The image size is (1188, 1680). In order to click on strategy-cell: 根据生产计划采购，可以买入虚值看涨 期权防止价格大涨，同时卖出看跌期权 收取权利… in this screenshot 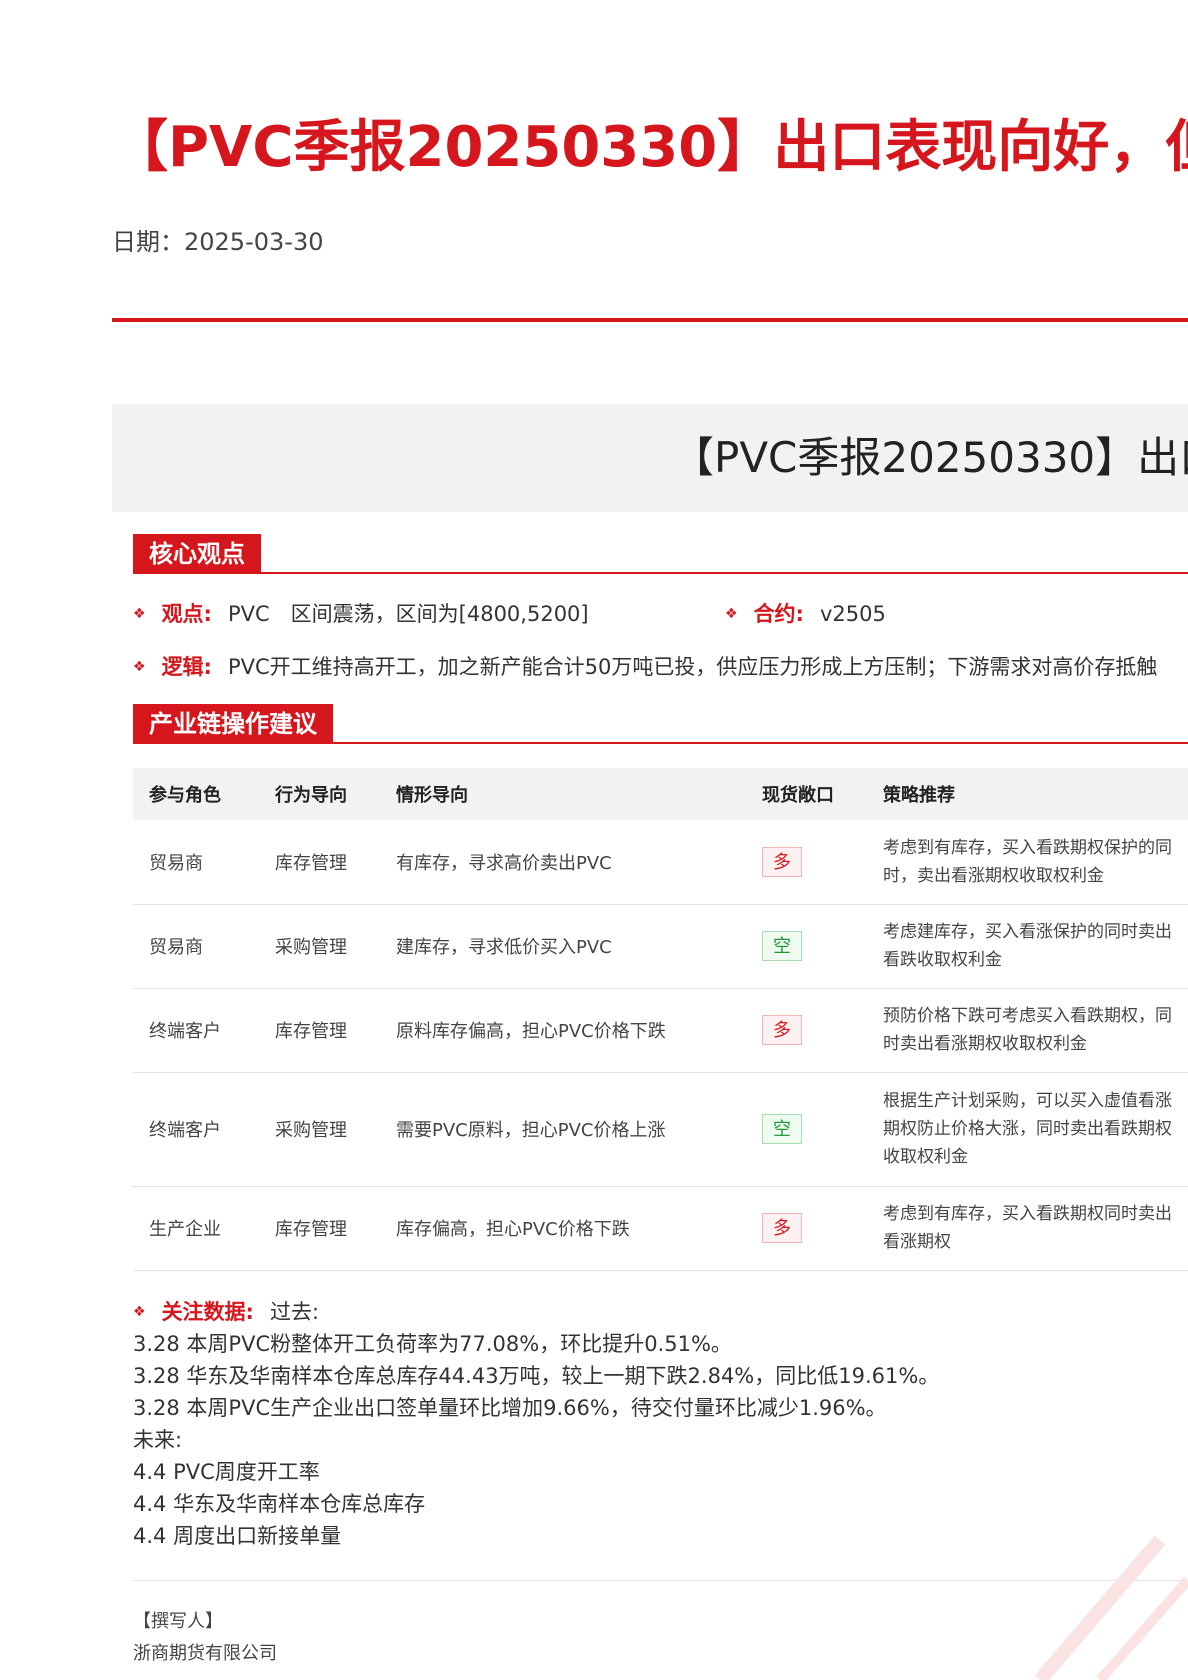, I will do `click(1027, 1129)`.